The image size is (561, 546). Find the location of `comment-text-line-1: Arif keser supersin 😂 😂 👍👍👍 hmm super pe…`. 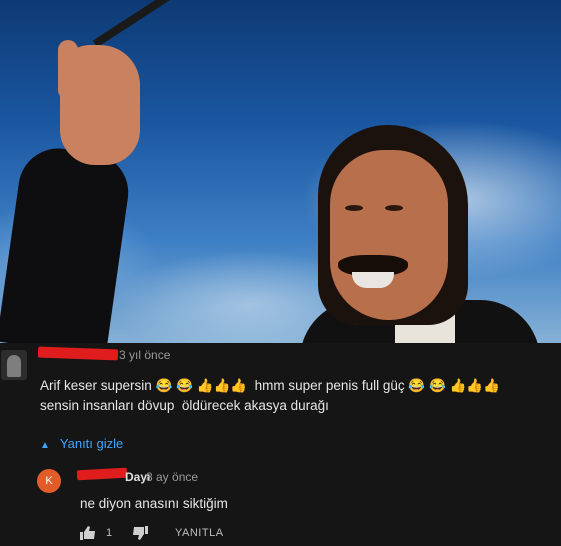

comment-text-line-1: Arif keser supersin 😂 😂 👍👍👍 hmm super pe… is located at coordinates (270, 385).